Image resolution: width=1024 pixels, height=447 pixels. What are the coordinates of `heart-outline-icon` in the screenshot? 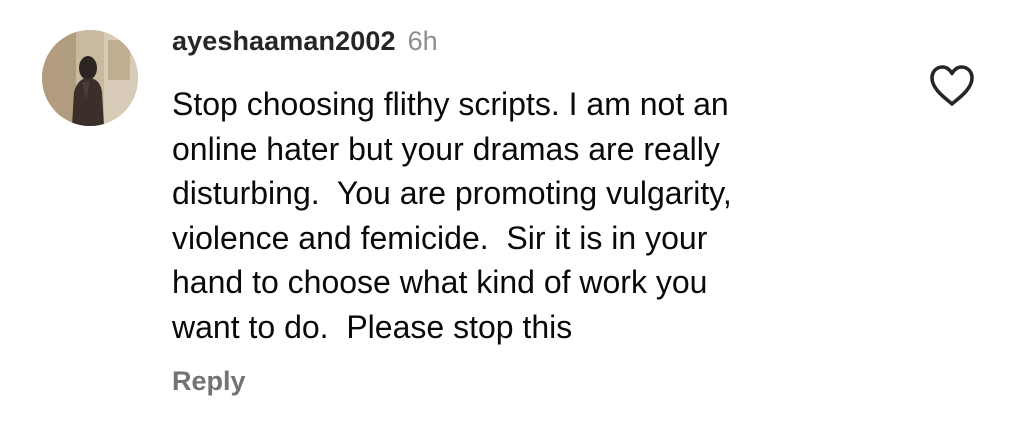 It's located at (952, 85).